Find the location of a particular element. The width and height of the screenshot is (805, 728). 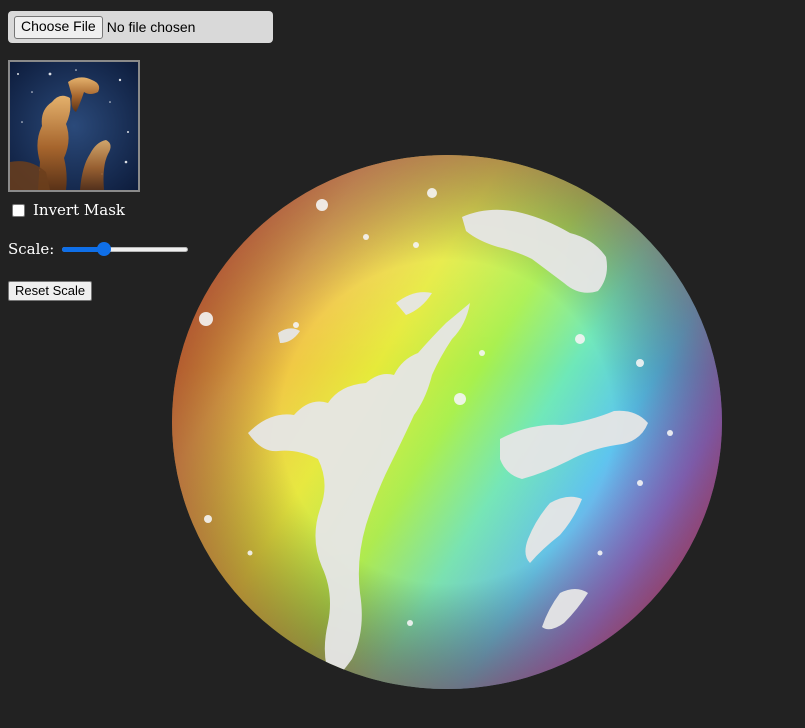

file-status-text: No file chosen is located at coordinates (151, 27).